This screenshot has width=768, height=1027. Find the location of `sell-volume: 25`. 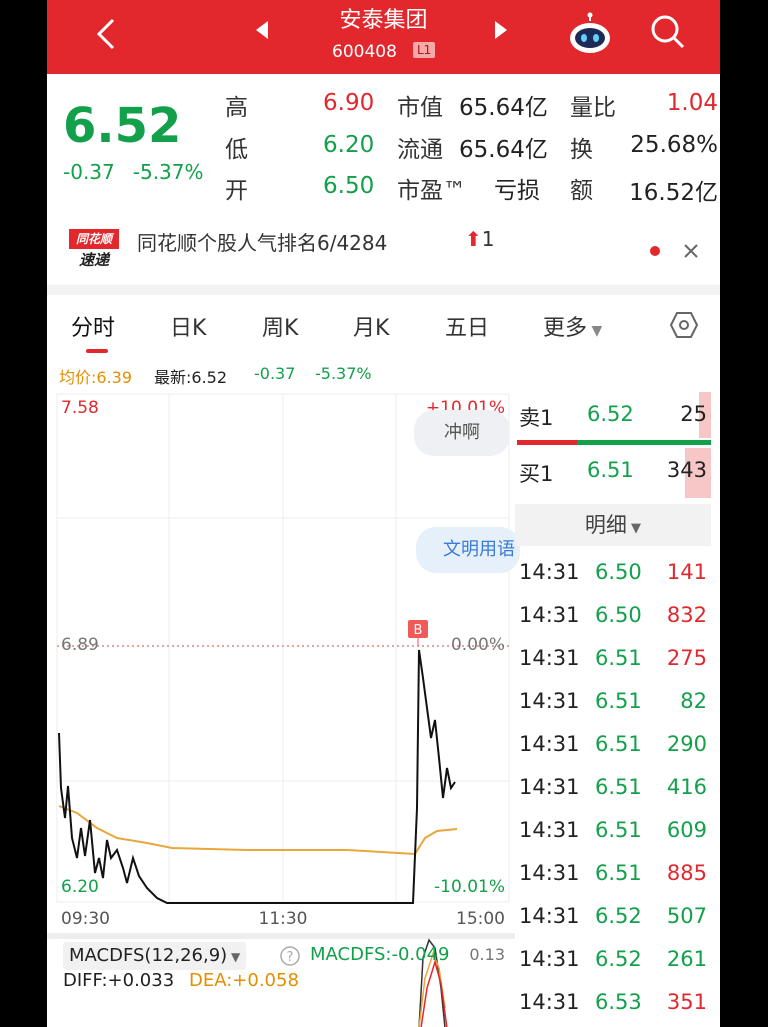

sell-volume: 25 is located at coordinates (693, 414).